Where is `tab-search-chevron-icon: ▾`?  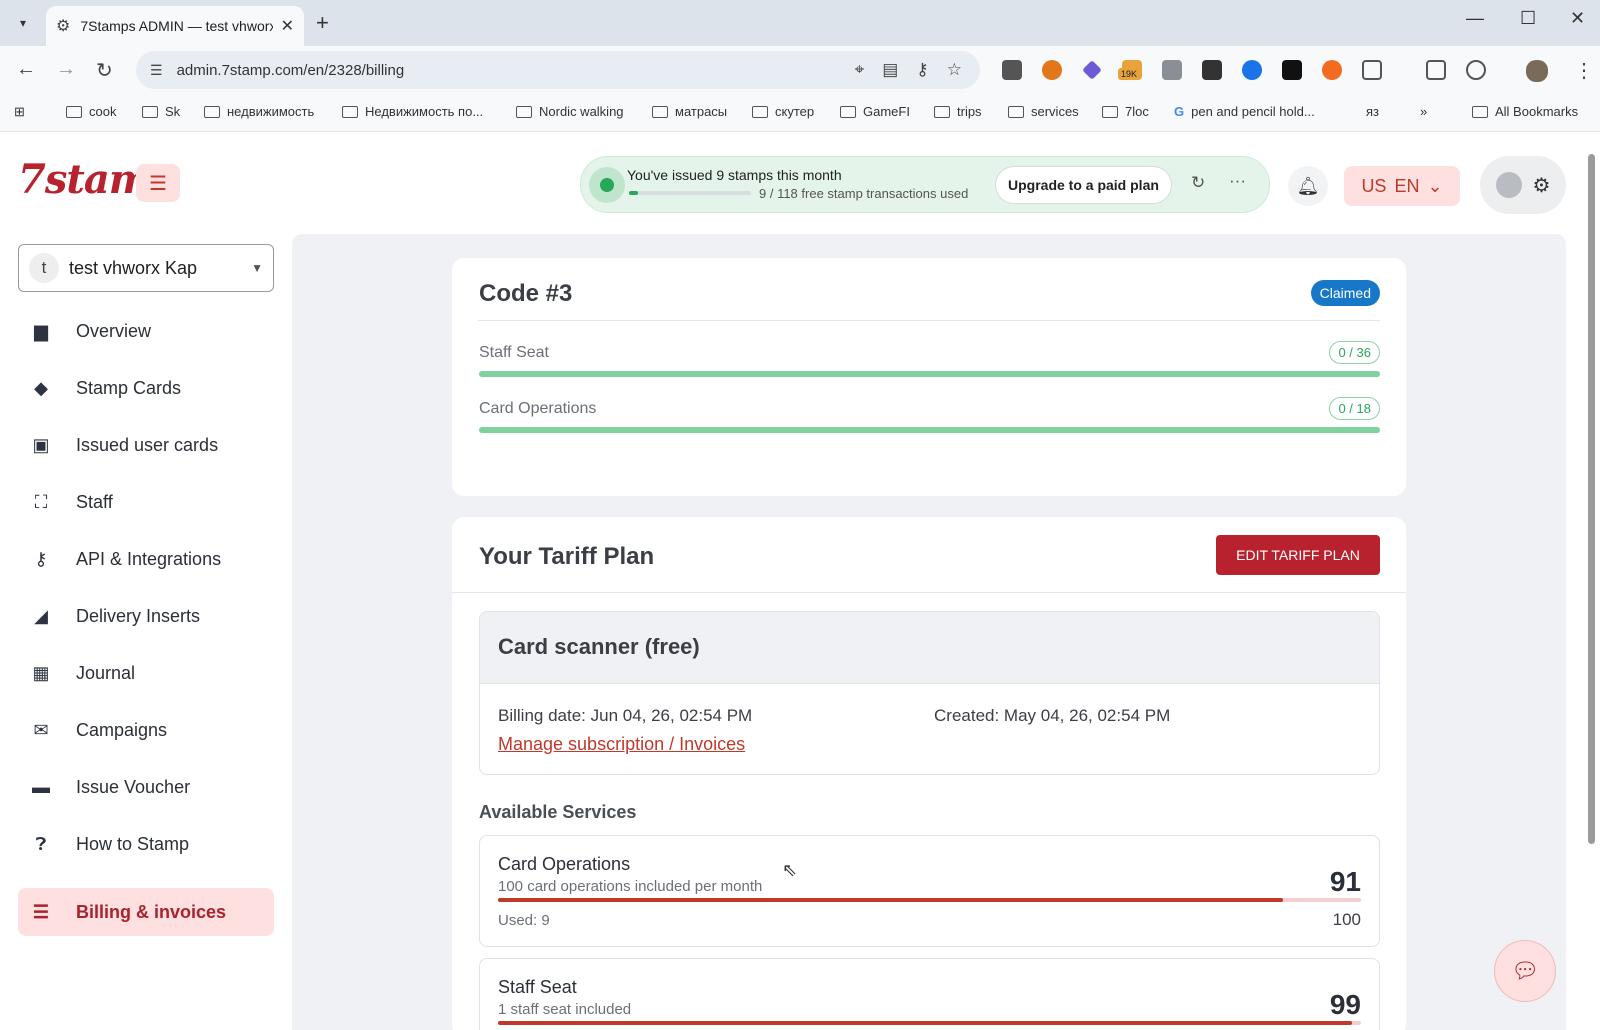
tab-search-chevron-icon: ▾ is located at coordinates (23, 23).